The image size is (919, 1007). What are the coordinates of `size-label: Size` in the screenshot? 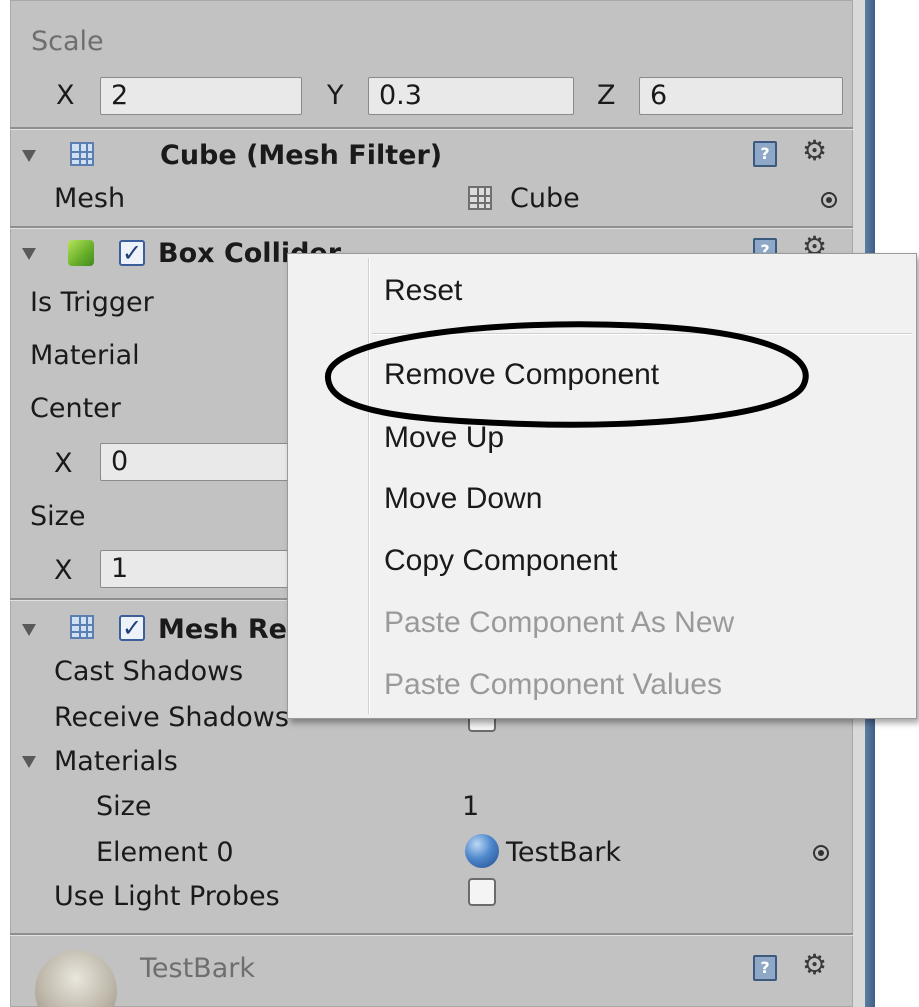 It's located at (58, 516).